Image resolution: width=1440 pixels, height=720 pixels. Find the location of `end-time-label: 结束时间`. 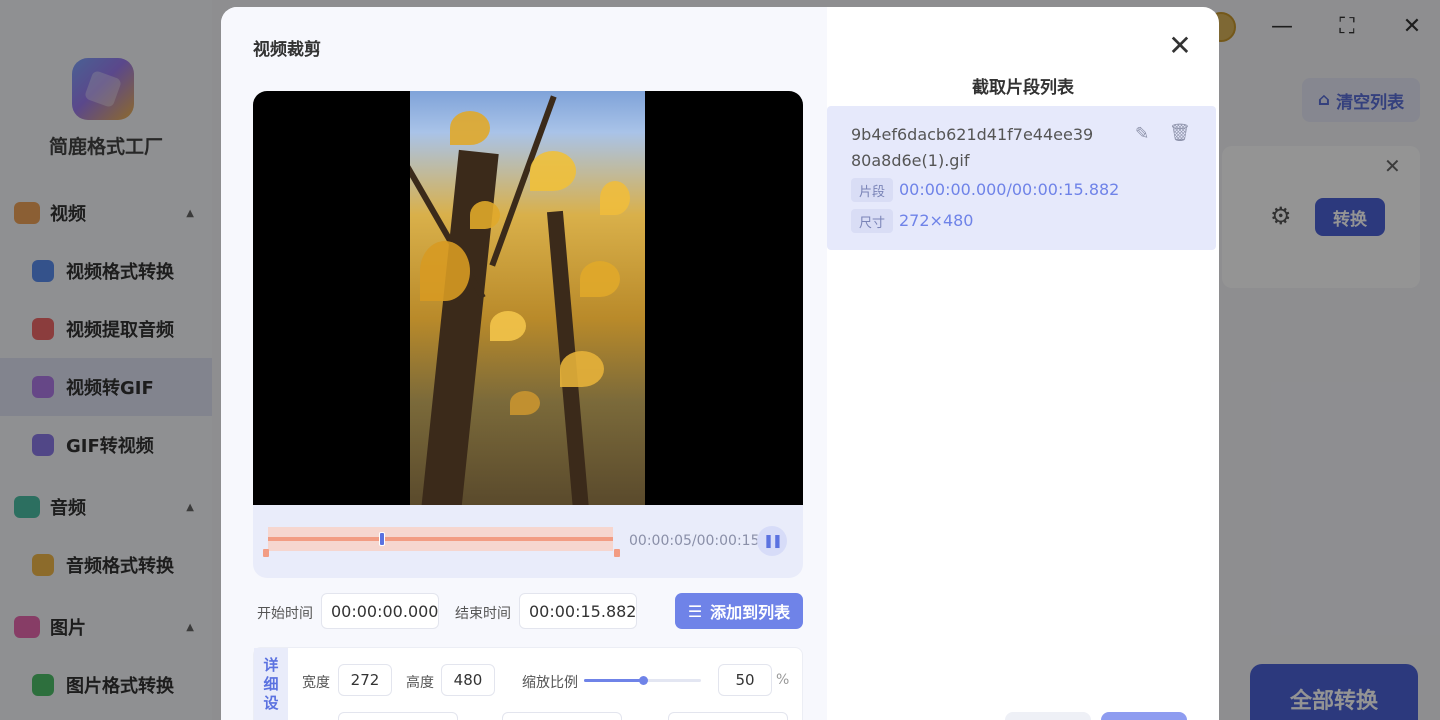

end-time-label: 结束时间 is located at coordinates (483, 614).